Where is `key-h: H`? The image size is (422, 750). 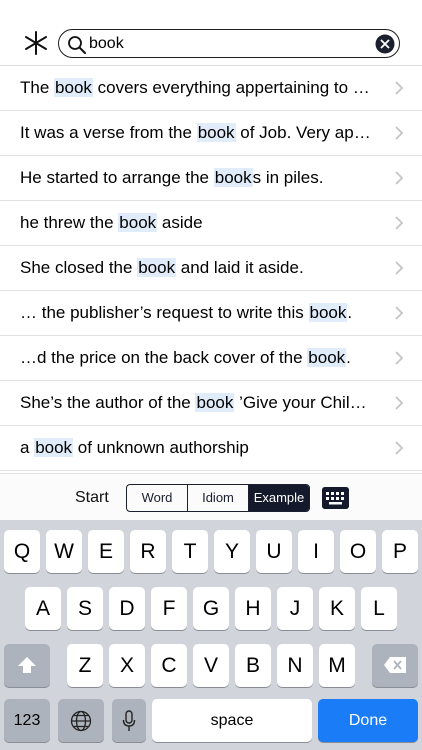
key-h: H is located at coordinates (253, 608).